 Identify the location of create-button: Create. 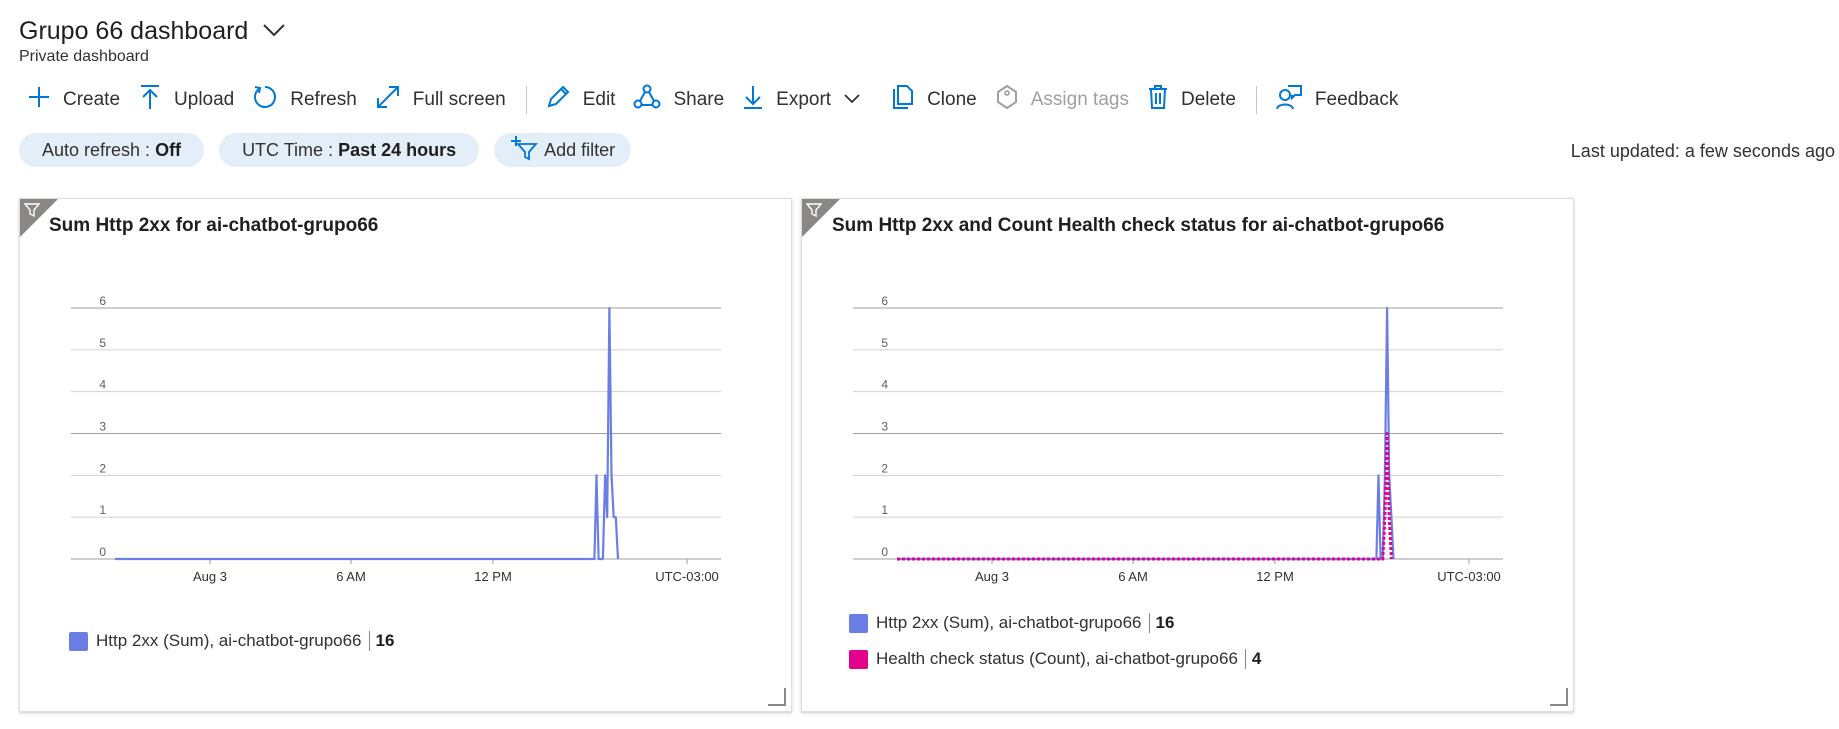
(74, 100).